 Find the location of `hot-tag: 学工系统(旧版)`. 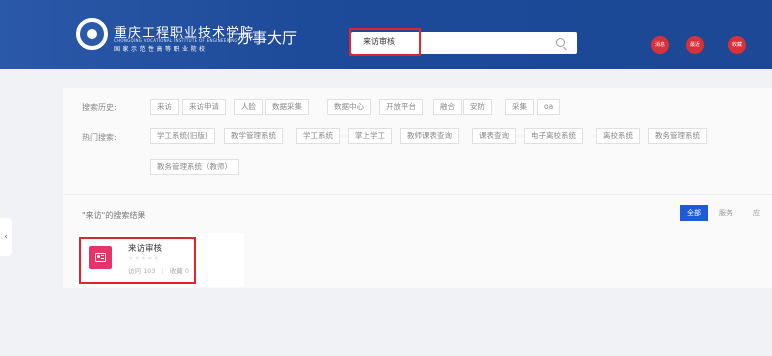

hot-tag: 学工系统(旧版) is located at coordinates (182, 136).